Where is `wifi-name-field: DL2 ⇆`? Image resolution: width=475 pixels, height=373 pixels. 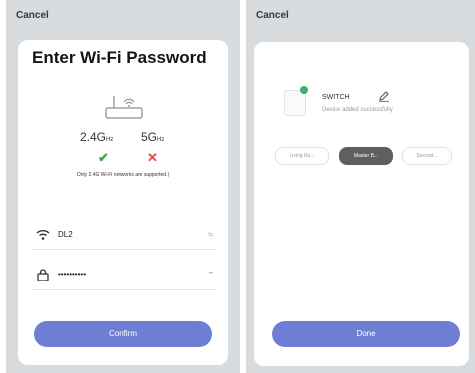 wifi-name-field: DL2 ⇆ is located at coordinates (124, 235).